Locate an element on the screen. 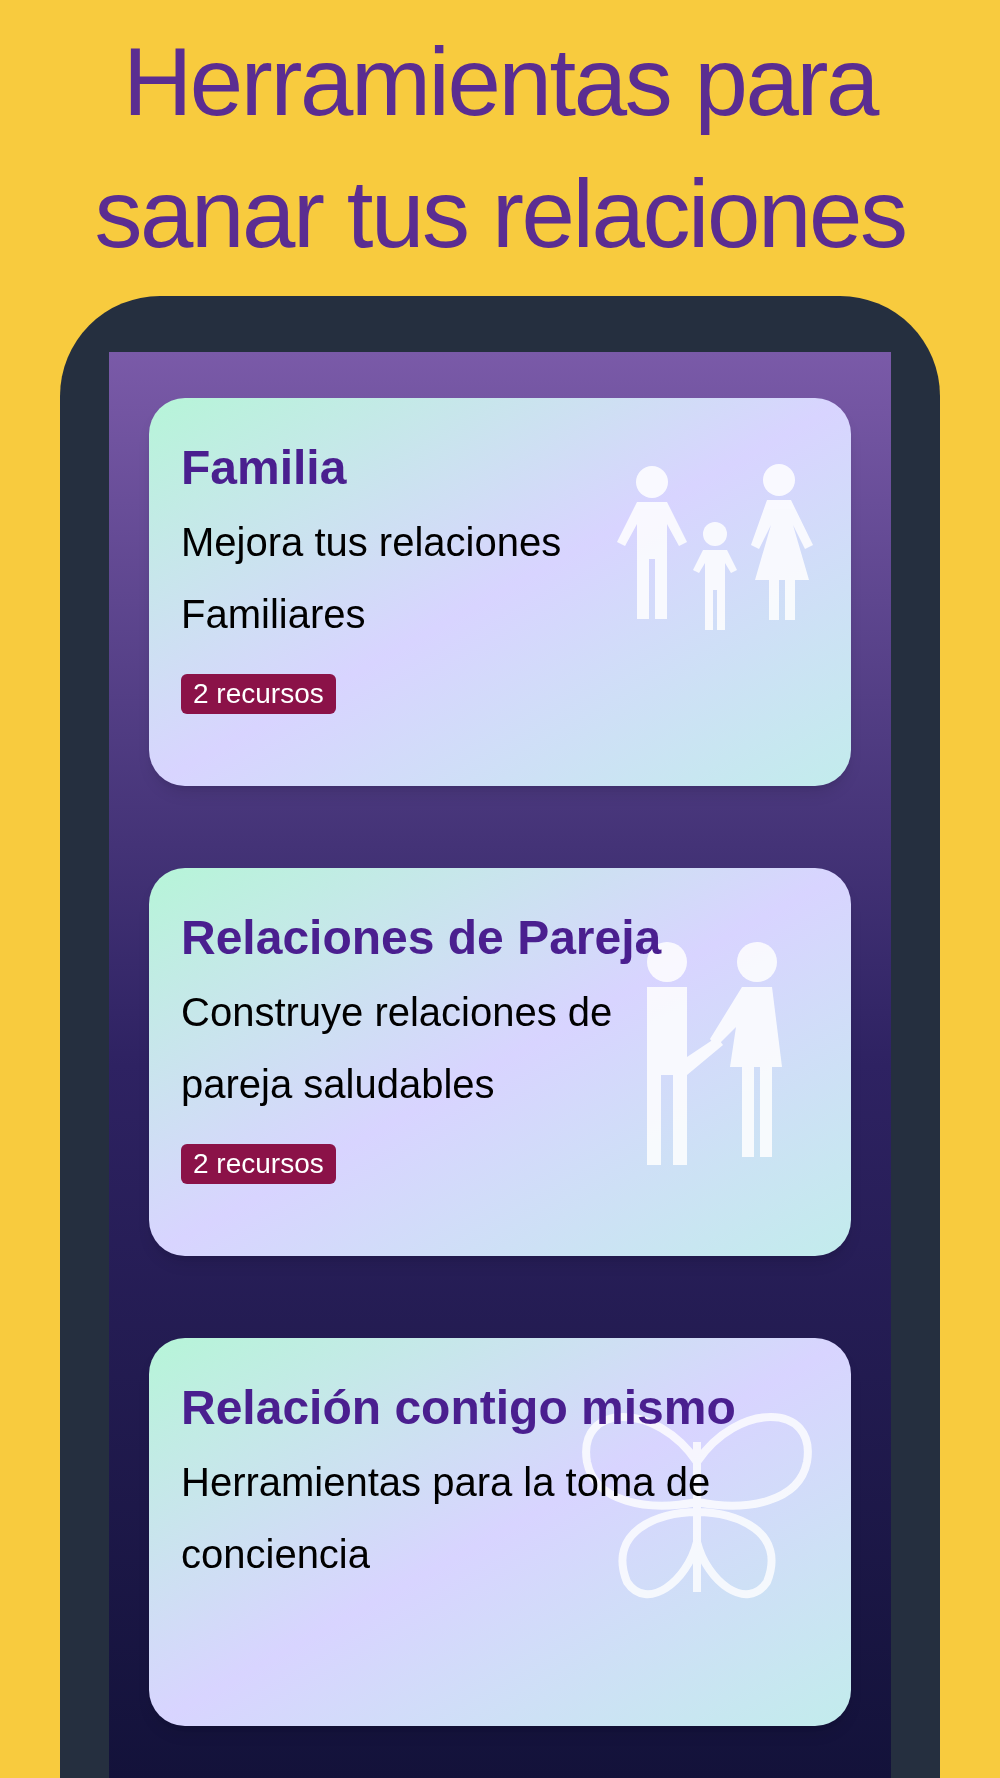 Image resolution: width=1000 pixels, height=1778 pixels. card-title: Familia is located at coordinates (264, 468).